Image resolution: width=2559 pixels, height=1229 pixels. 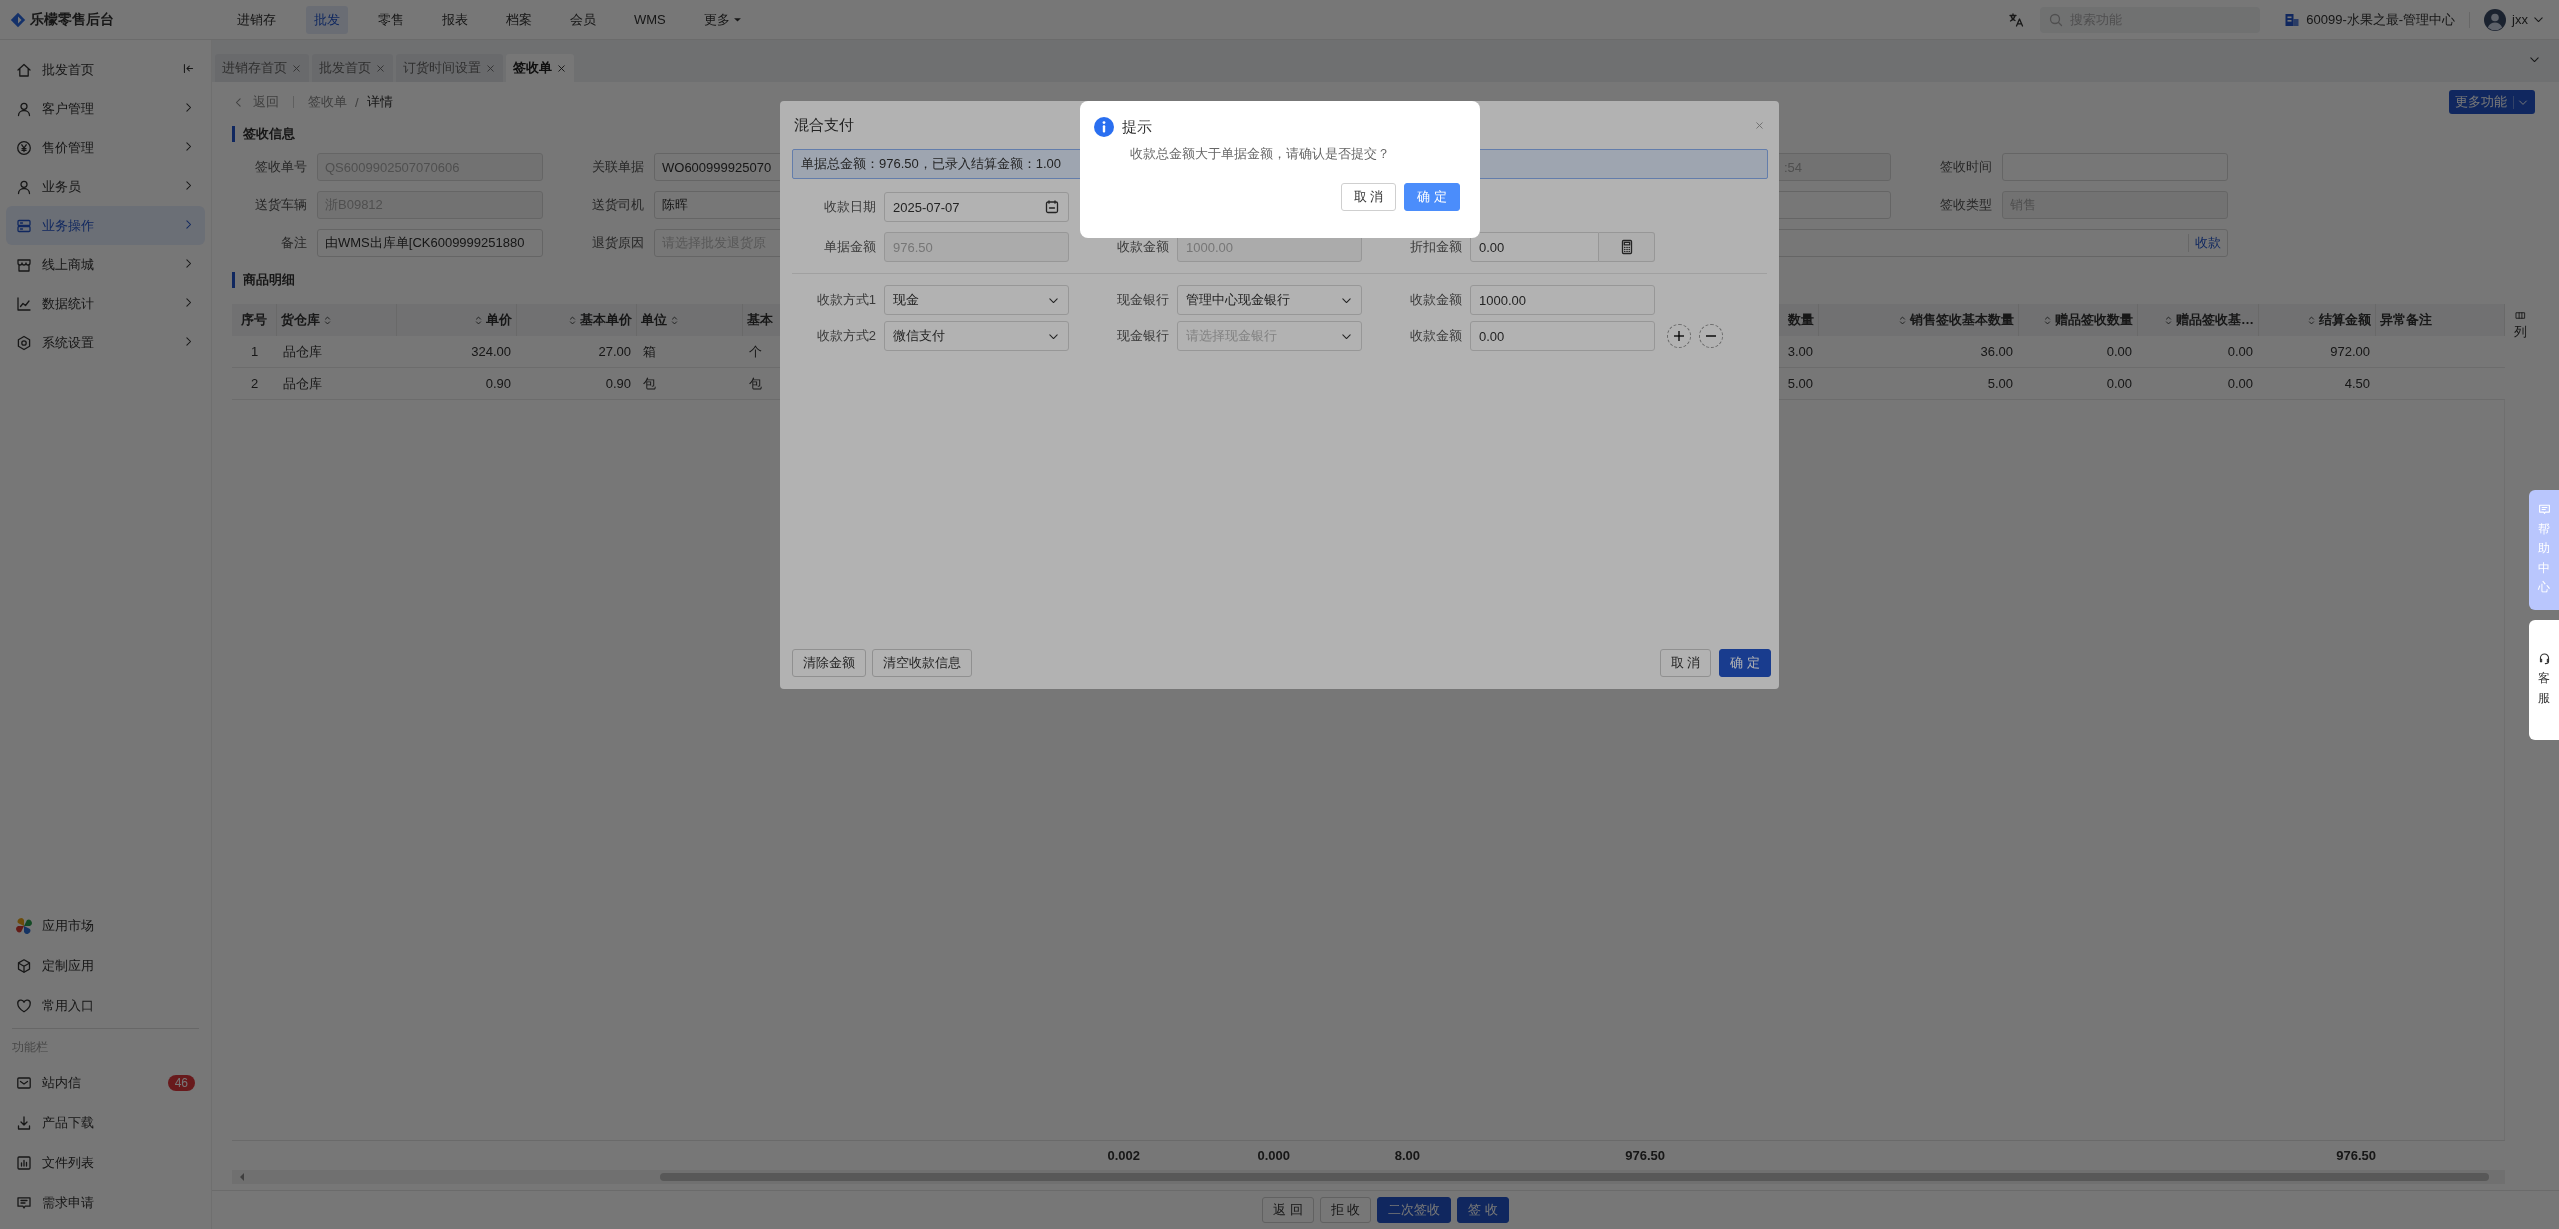 What do you see at coordinates (1965, 167) in the screenshot?
I see `field-label: 签收时间` at bounding box center [1965, 167].